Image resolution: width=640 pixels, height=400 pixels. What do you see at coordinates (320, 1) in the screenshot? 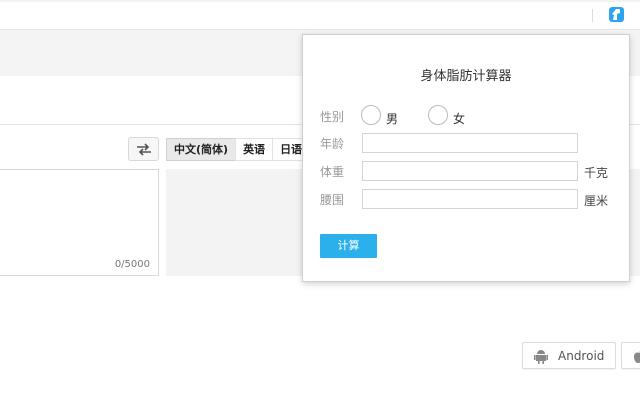
I see `toolbar-top-border` at bounding box center [320, 1].